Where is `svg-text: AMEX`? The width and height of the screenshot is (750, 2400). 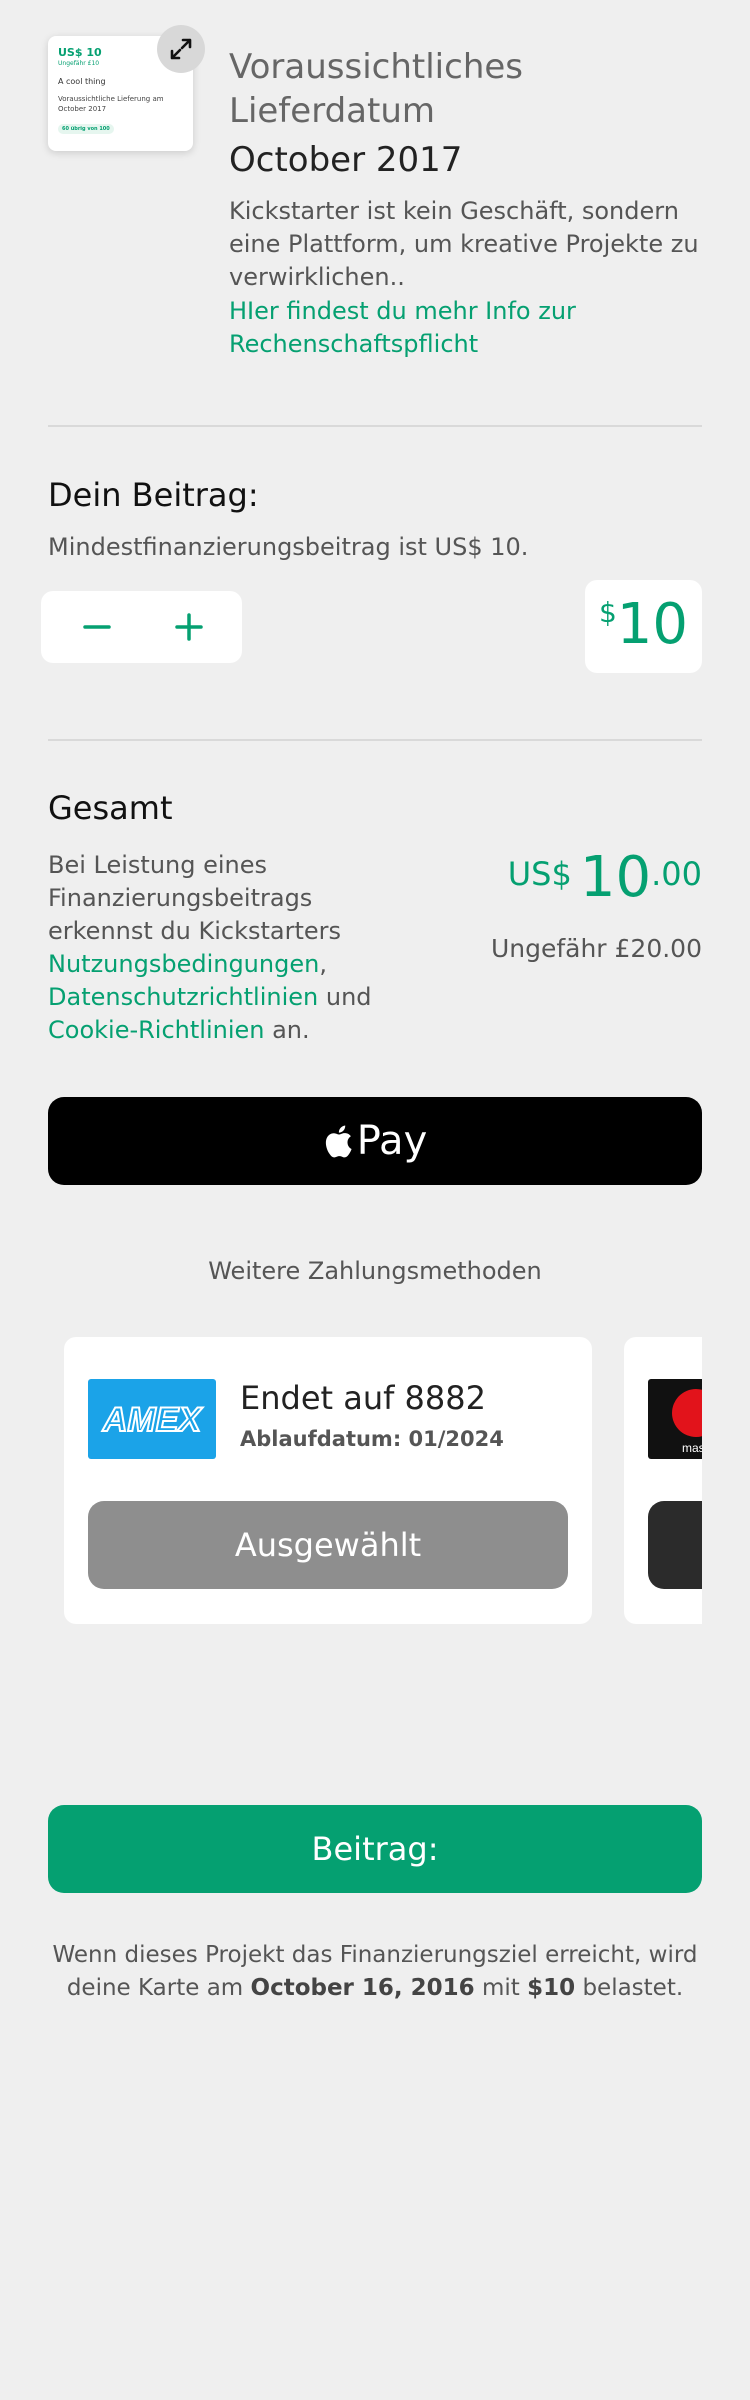 svg-text: AMEX is located at coordinates (153, 1420).